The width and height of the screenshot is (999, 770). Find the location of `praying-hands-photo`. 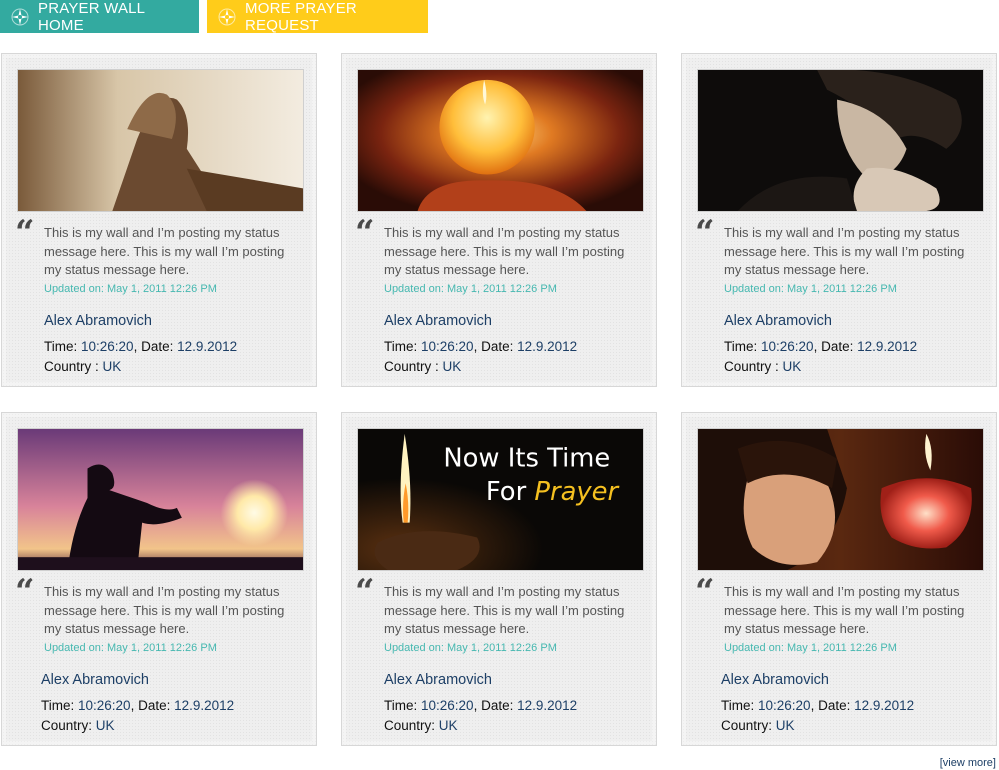

praying-hands-photo is located at coordinates (160, 140).